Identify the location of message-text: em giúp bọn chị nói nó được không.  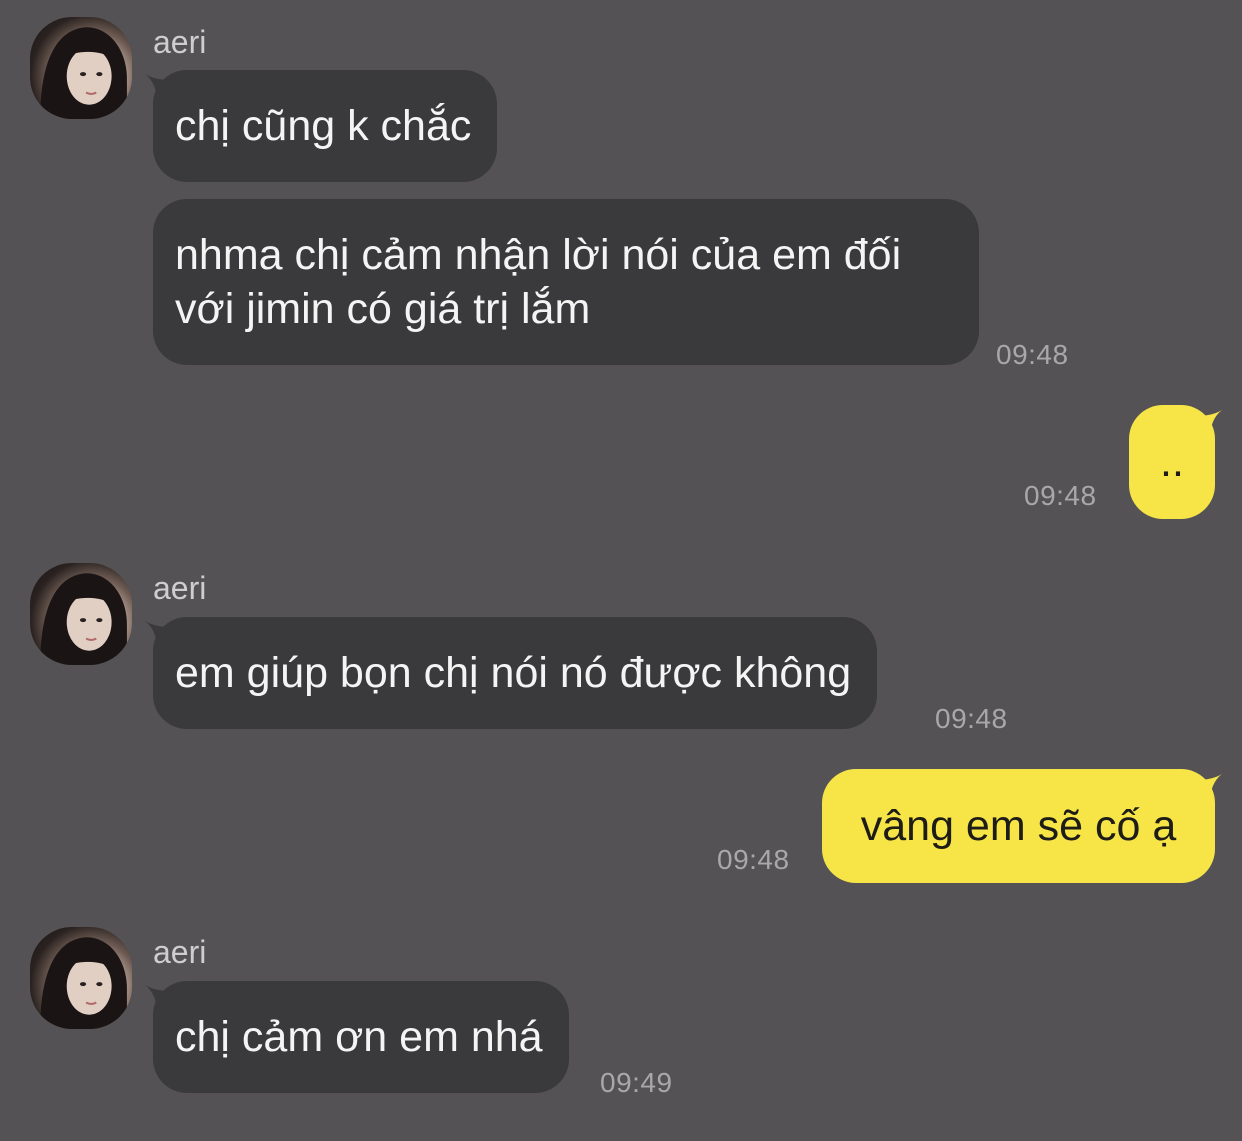
(513, 673).